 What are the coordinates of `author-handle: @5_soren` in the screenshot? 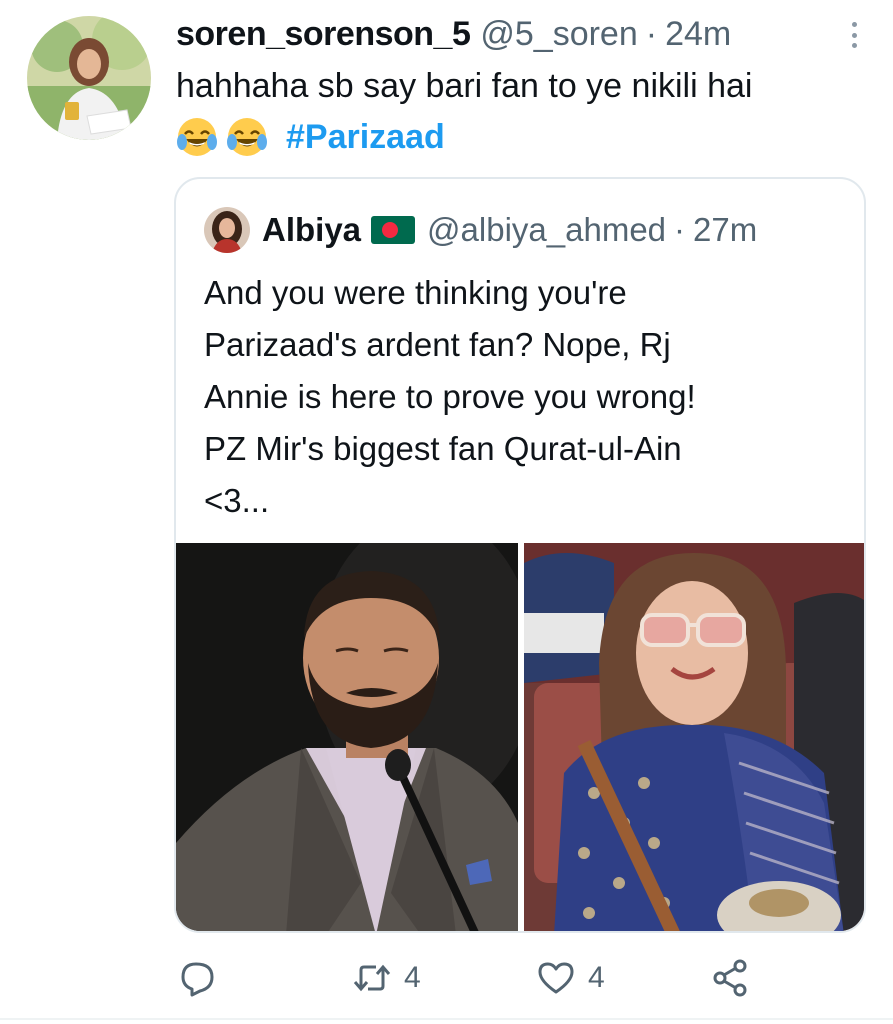 It's located at (558, 34).